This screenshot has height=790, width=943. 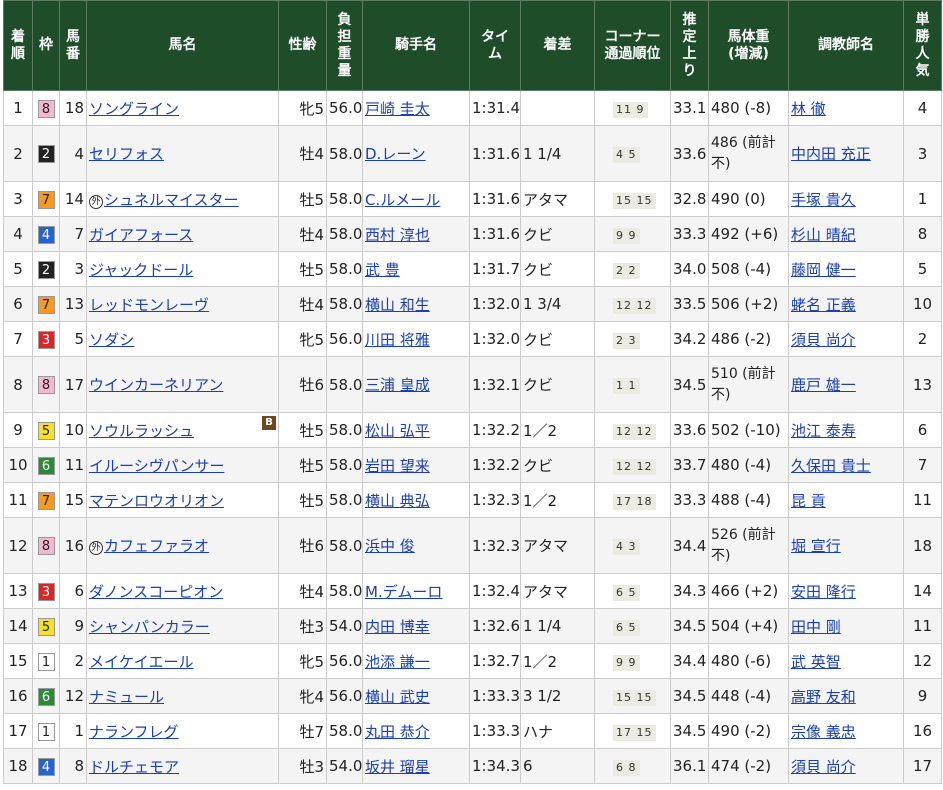 I want to click on horse-name-link: カフェファラオ, so click(x=156, y=546).